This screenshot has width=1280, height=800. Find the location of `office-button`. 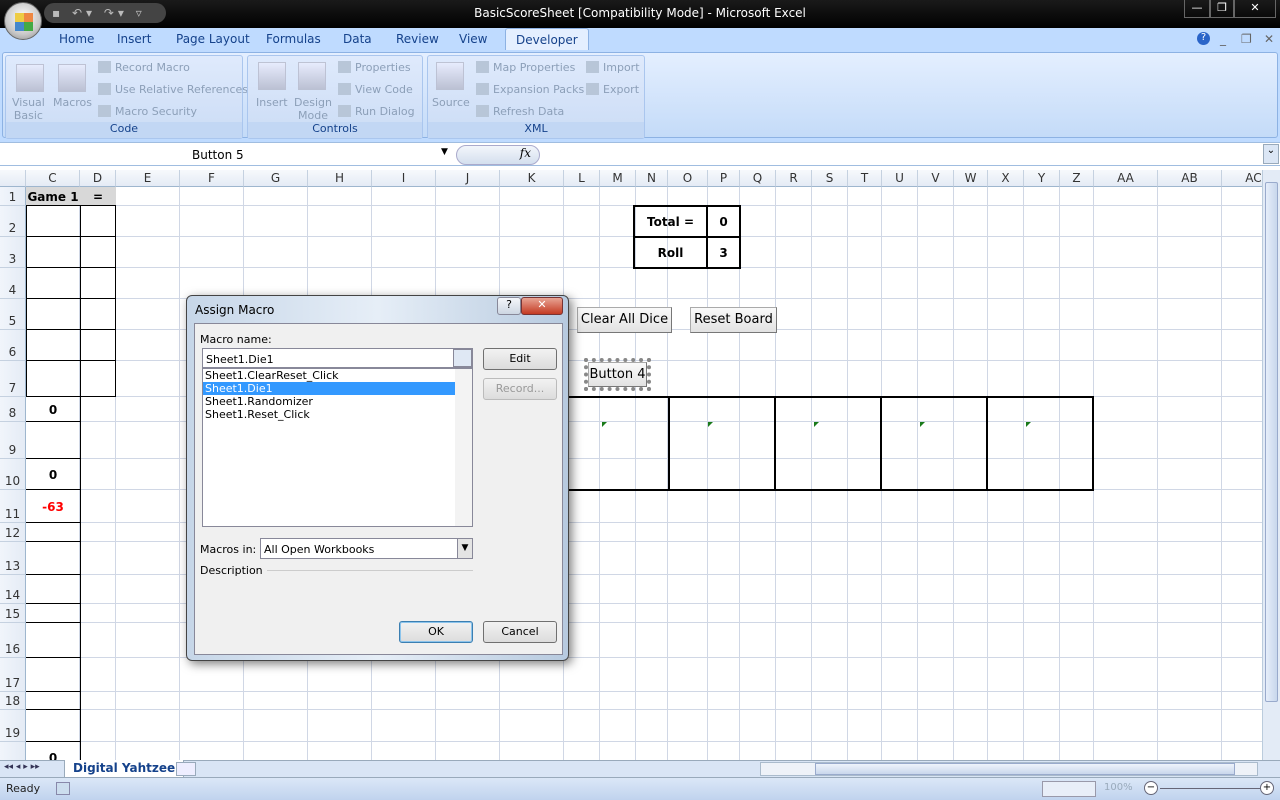

office-button is located at coordinates (23, 21).